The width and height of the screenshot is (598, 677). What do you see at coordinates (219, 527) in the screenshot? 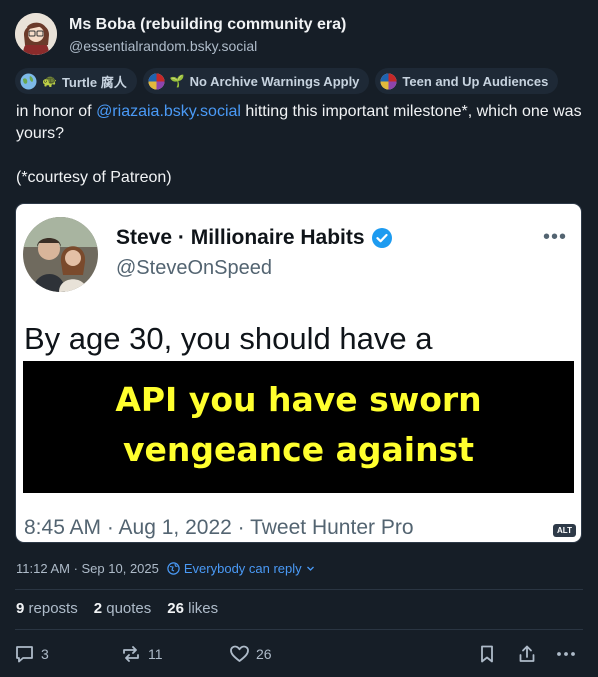
I see `tweet-timestamp: 8:45 AM · Aug 1, 2022 · Tweet Hunter Pro` at bounding box center [219, 527].